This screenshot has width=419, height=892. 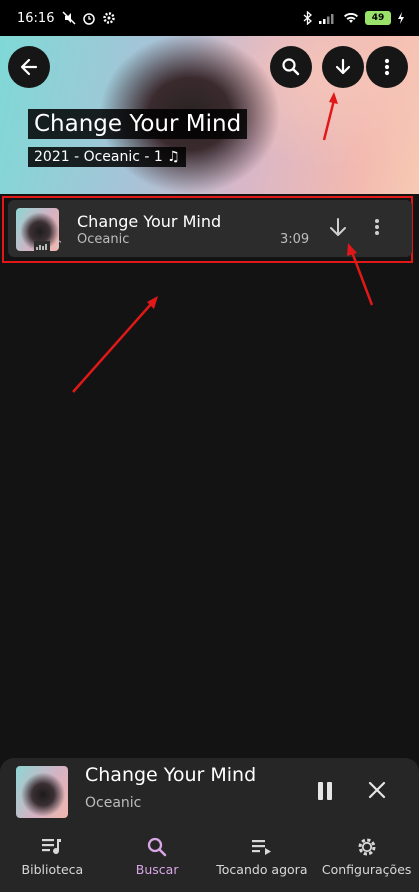 I want to click on track-artist: Oceanic, so click(x=103, y=239).